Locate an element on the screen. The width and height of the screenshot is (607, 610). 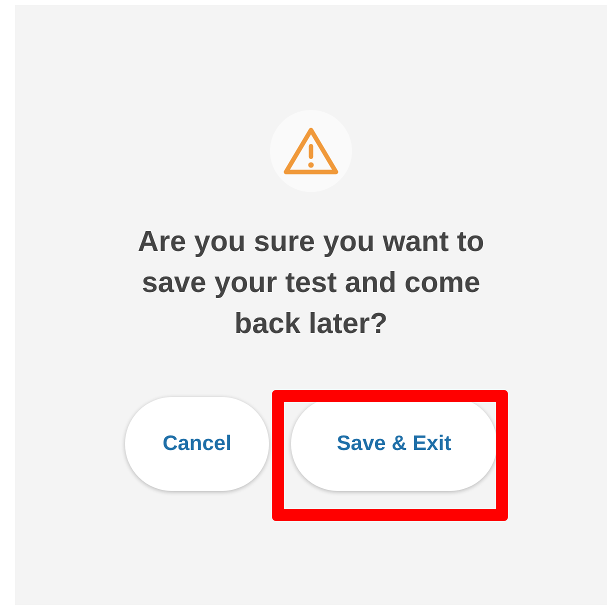
dialog-message: Are you sure you want to save your test and come back later? is located at coordinates (311, 283).